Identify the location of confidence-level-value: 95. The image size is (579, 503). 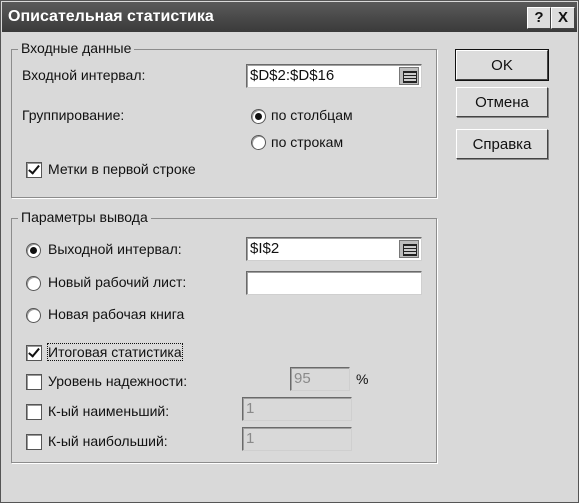
(302, 378).